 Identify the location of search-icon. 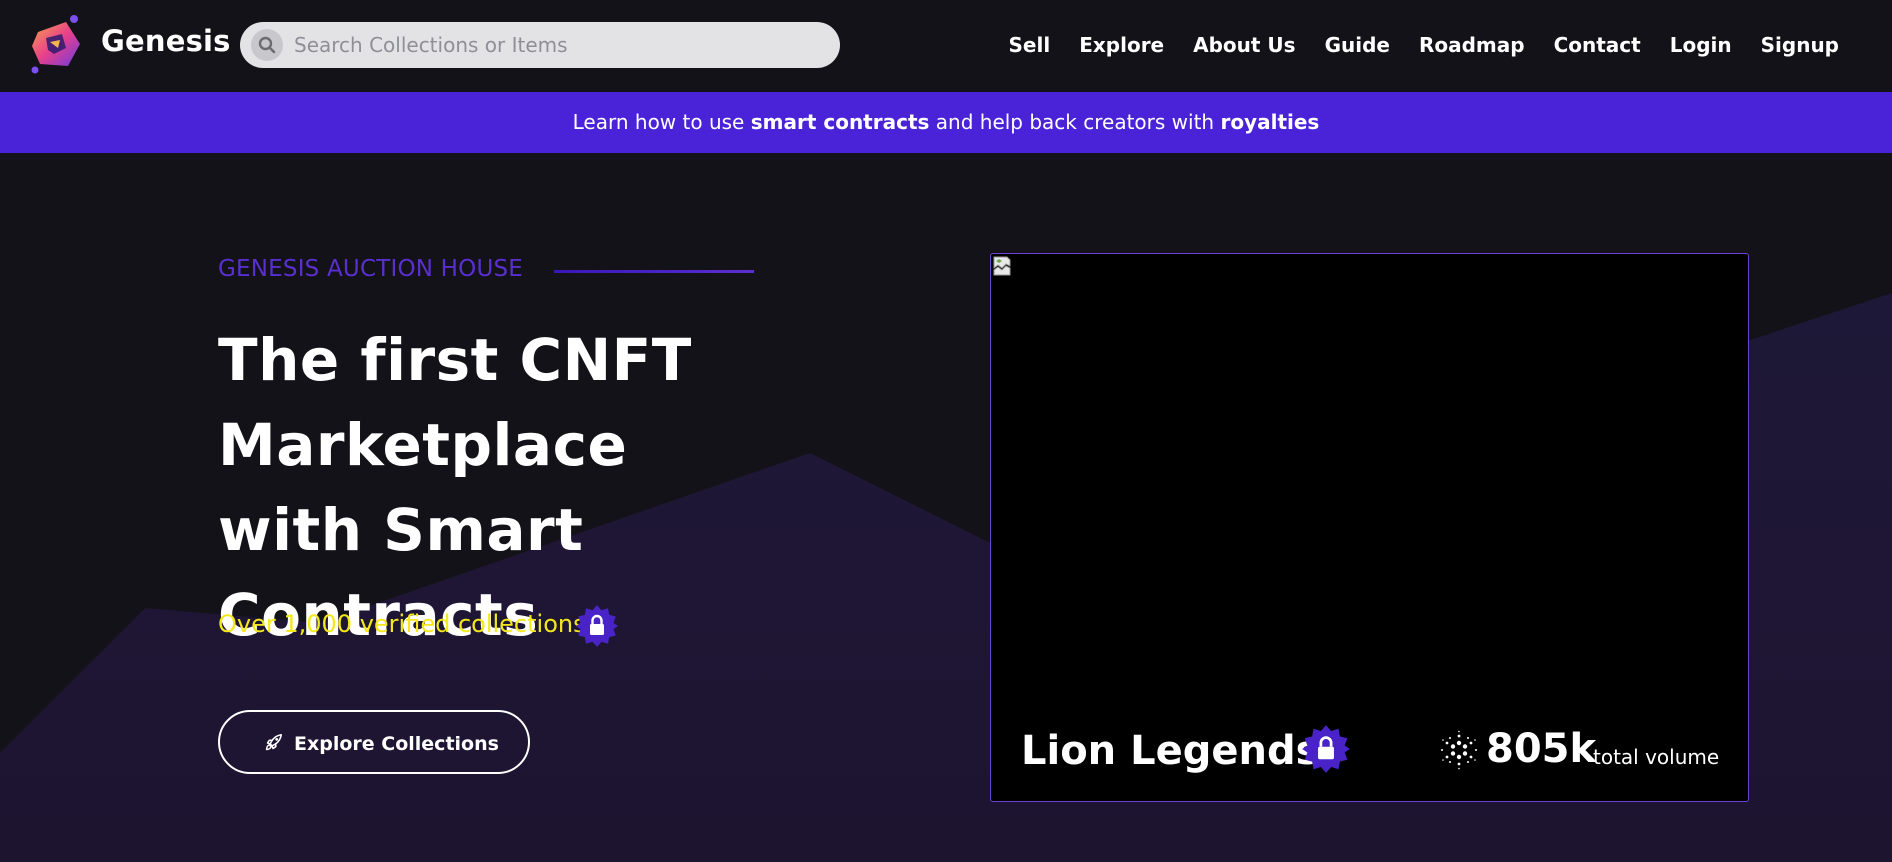
(267, 45).